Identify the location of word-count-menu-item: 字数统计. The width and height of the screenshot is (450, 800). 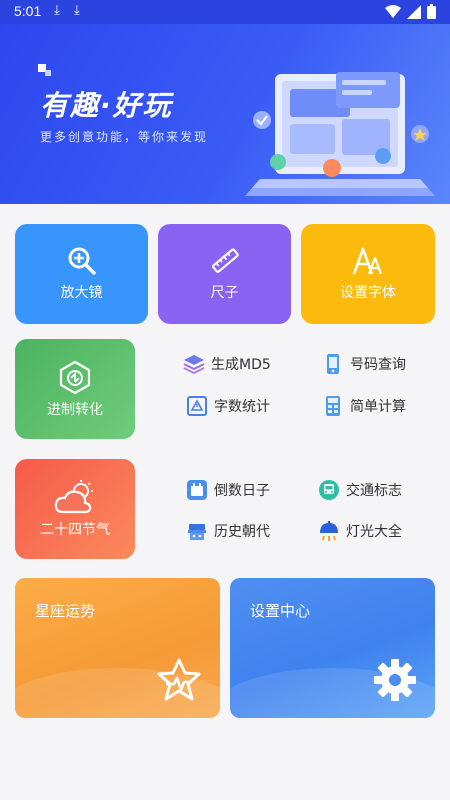
(228, 406).